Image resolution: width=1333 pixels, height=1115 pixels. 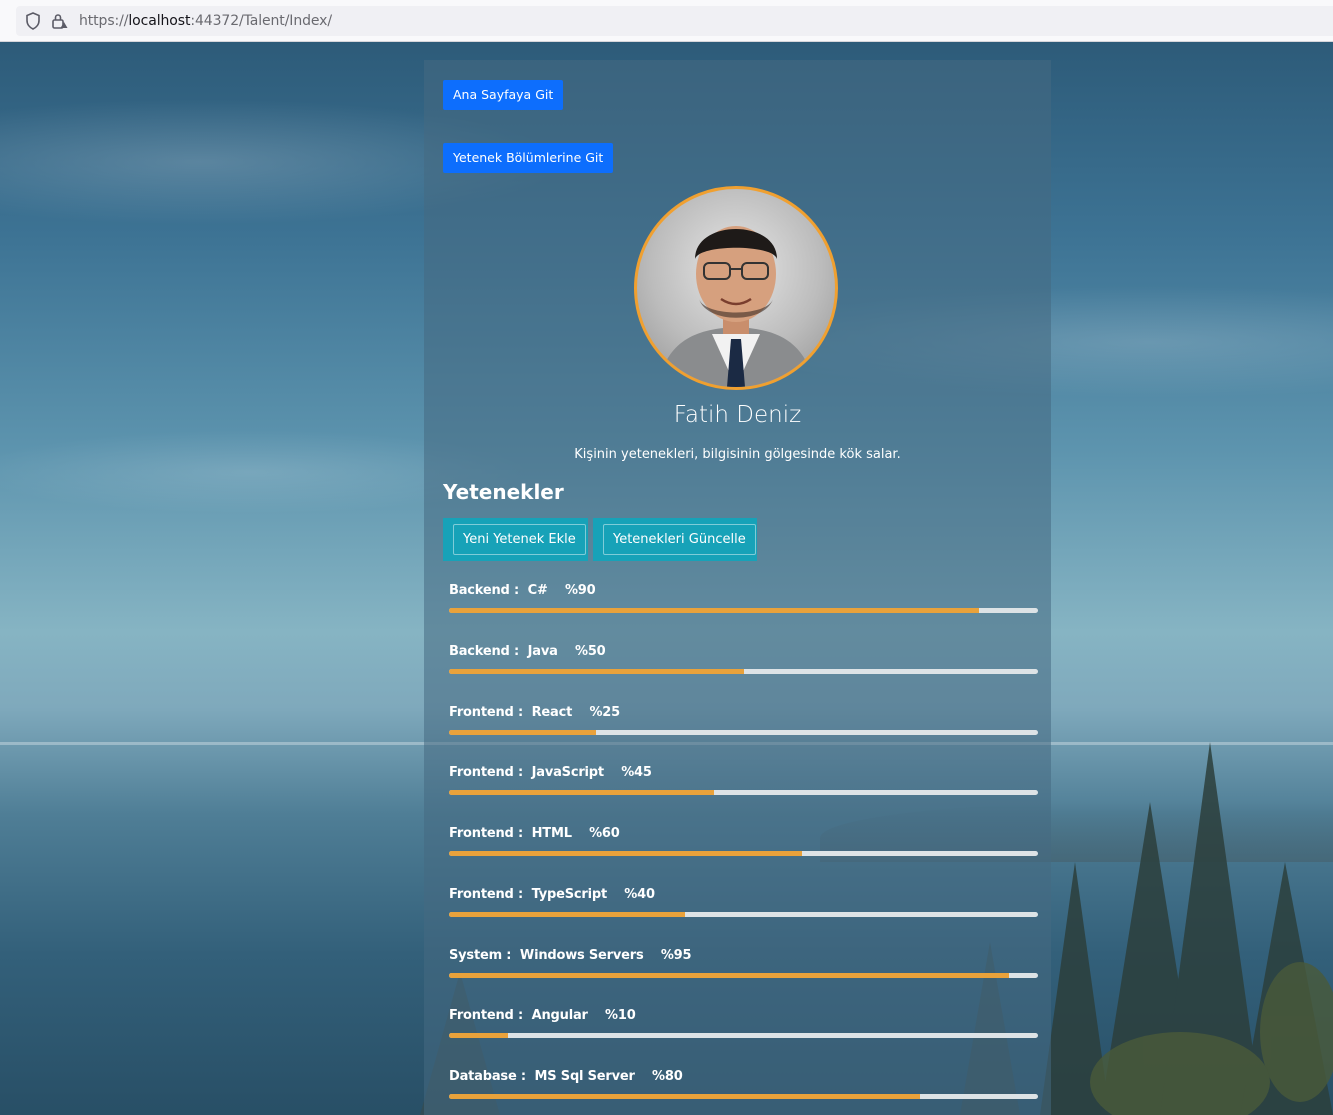 What do you see at coordinates (33, 23) in the screenshot?
I see `shield-icon` at bounding box center [33, 23].